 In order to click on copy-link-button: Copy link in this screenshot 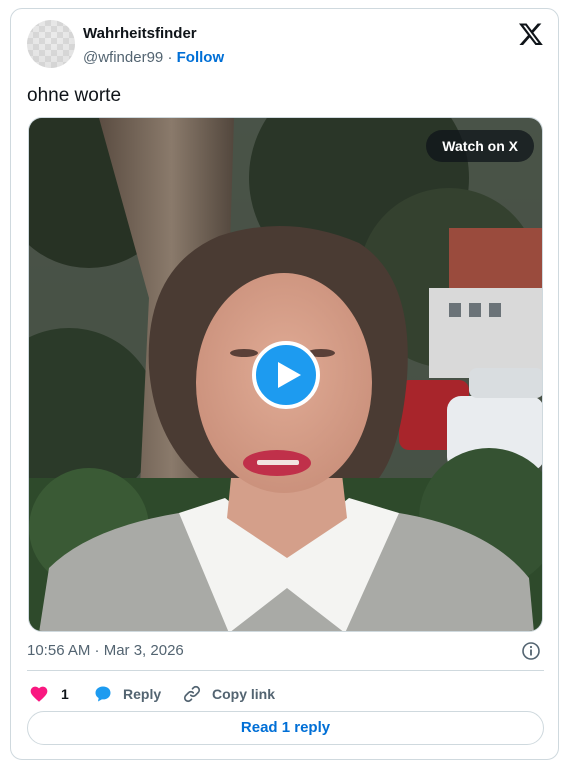, I will do `click(228, 694)`.